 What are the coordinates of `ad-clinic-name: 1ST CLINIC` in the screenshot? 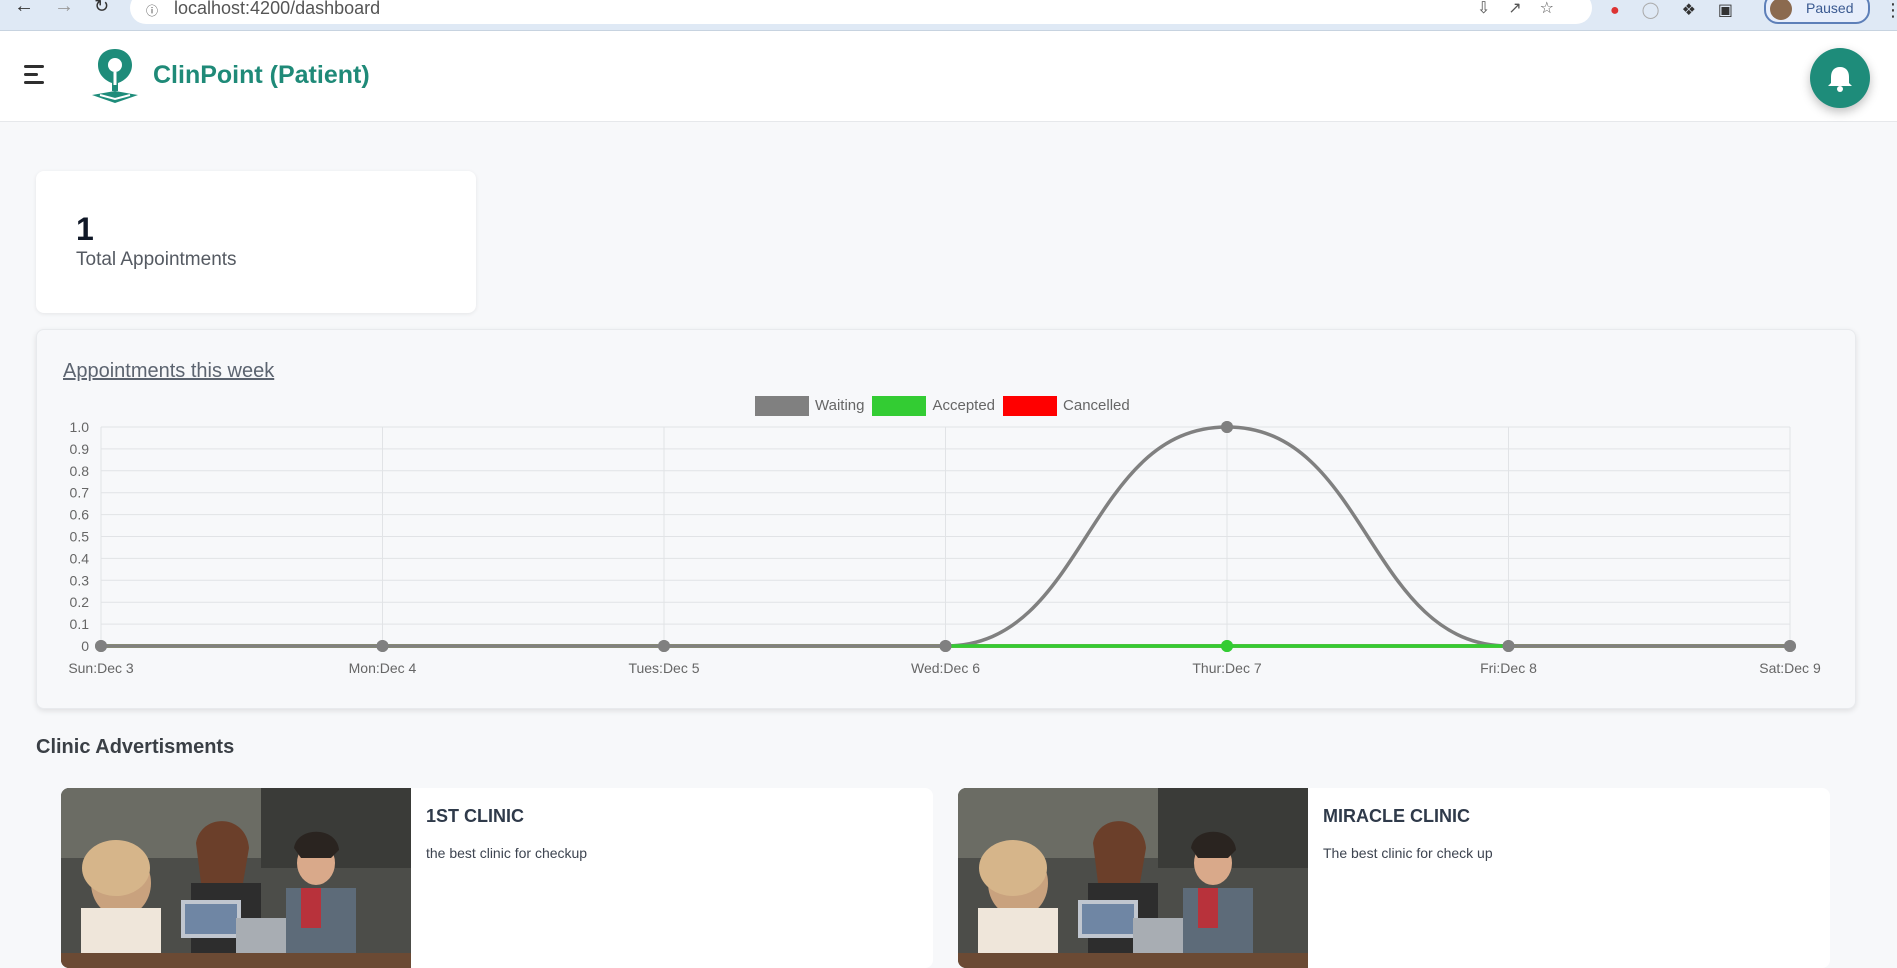 It's located at (475, 816).